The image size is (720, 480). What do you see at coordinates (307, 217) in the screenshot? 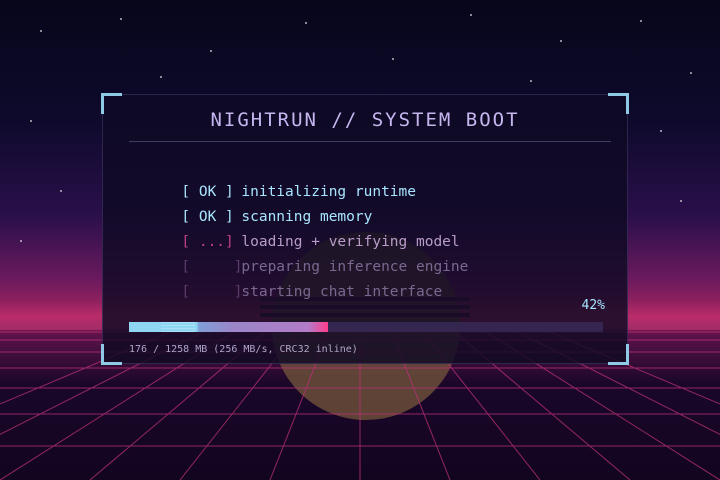
I see `step-label: scanning memory` at bounding box center [307, 217].